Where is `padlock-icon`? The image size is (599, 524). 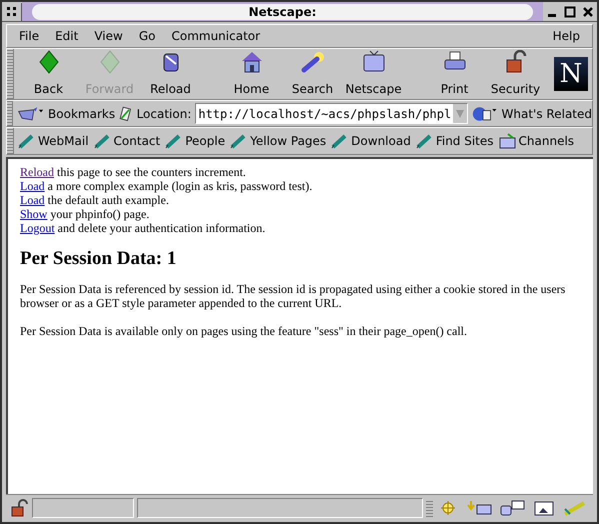 padlock-icon is located at coordinates (19, 507).